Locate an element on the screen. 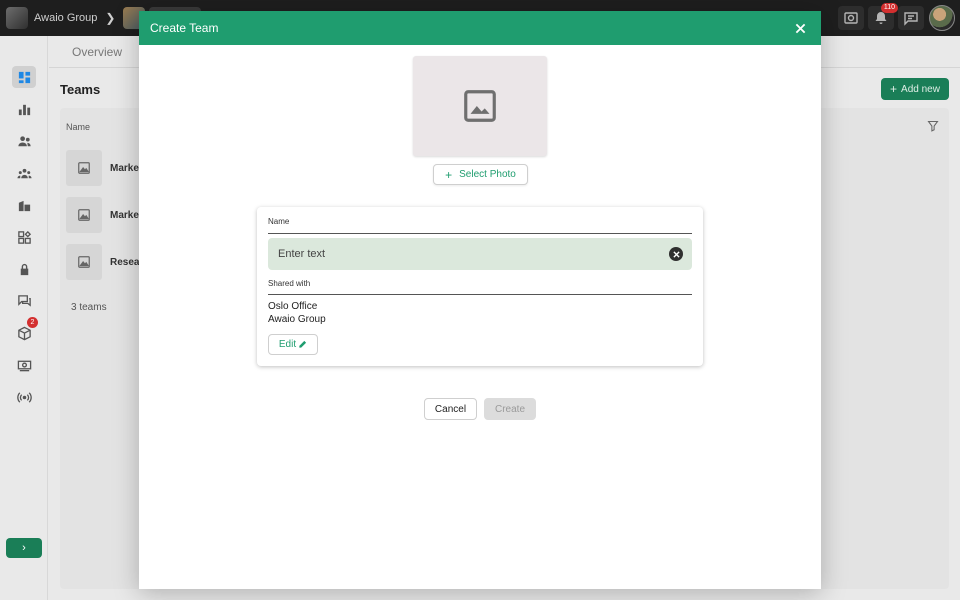  screen-share-icon is located at coordinates (851, 18).